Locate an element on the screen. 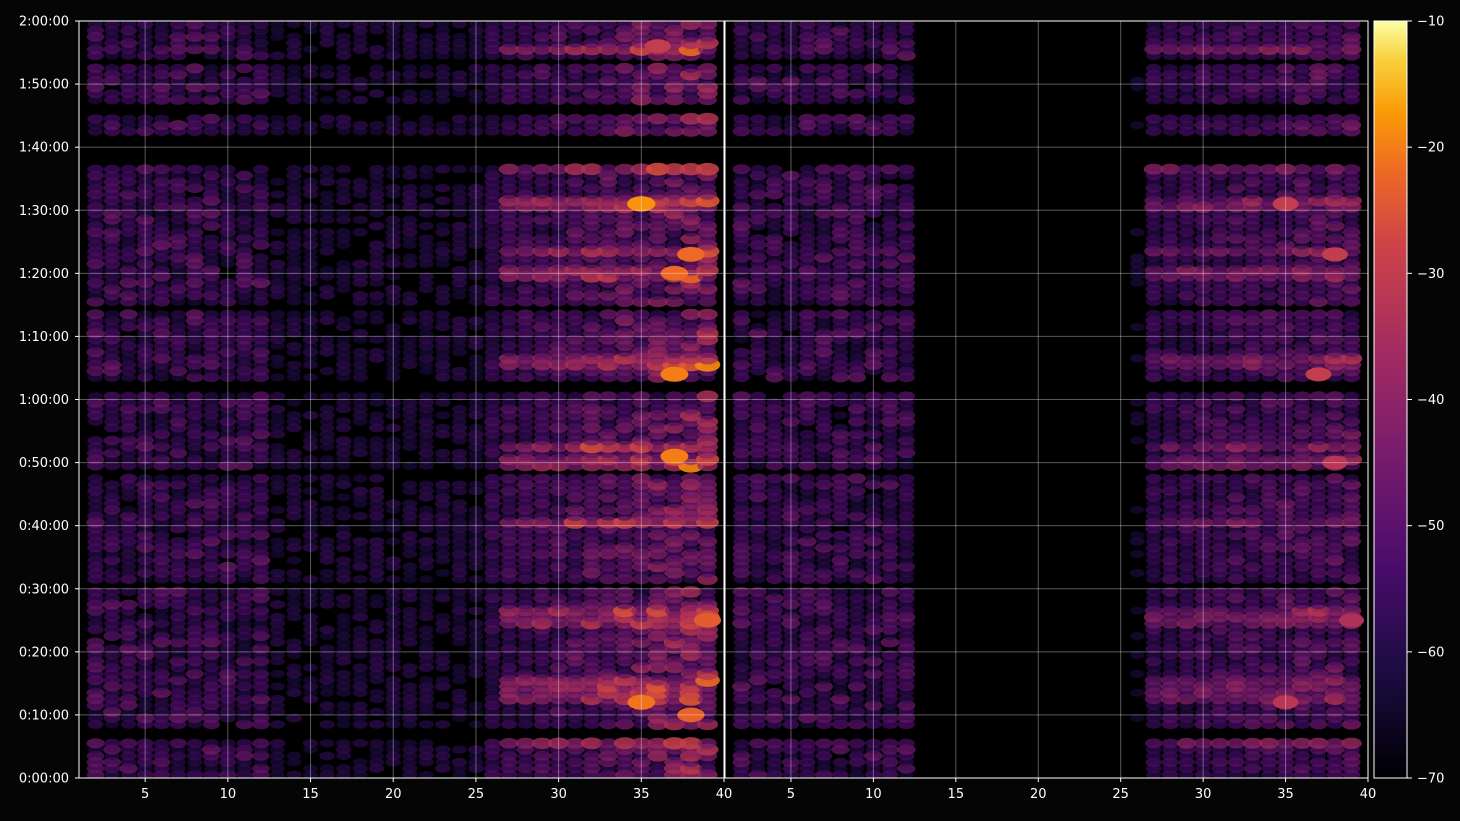 This screenshot has width=1460, height=821. hot-spot-left is located at coordinates (674, 456).